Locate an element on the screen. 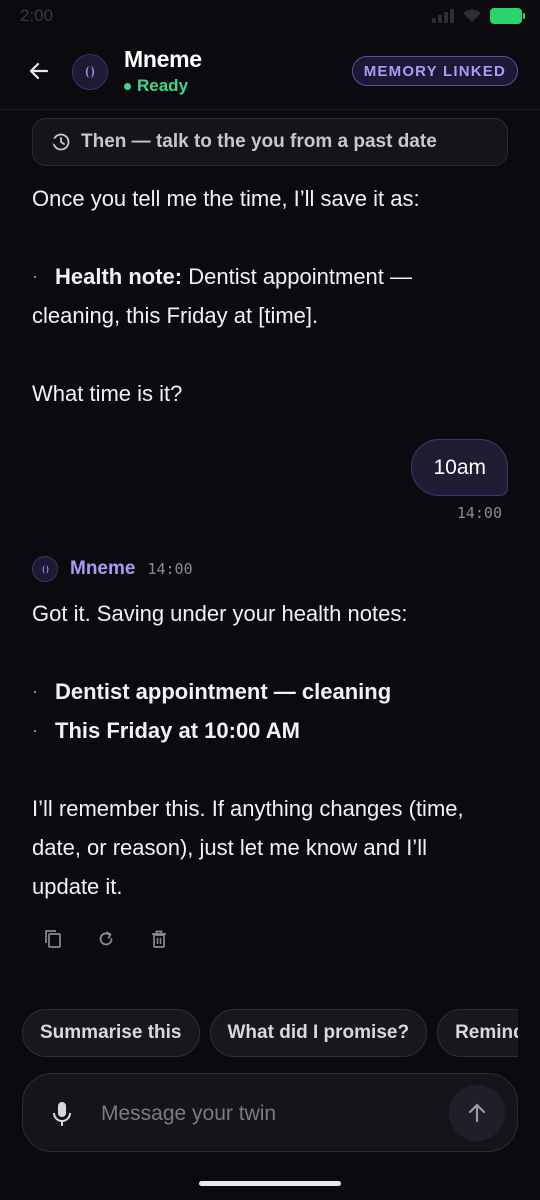  copy-button is located at coordinates (53, 939).